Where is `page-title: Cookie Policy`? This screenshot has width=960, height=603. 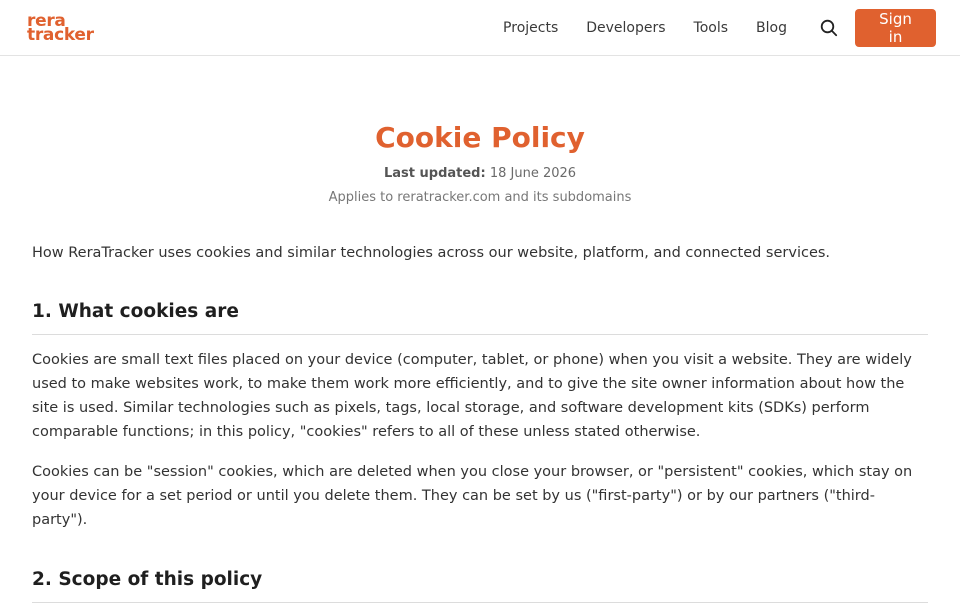
page-title: Cookie Policy is located at coordinates (480, 137).